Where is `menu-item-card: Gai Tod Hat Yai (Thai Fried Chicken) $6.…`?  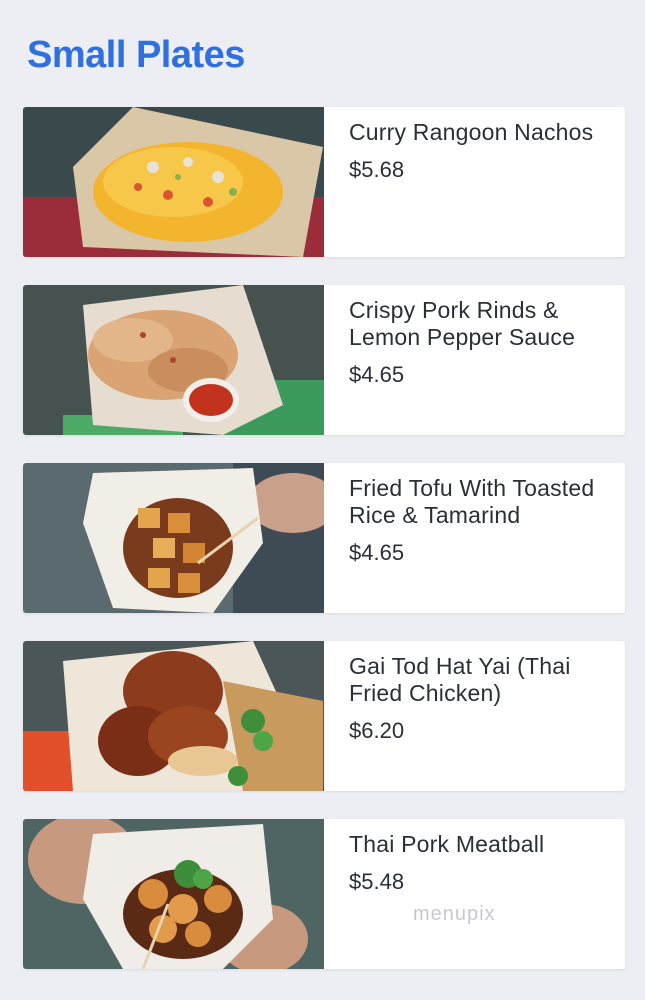
menu-item-card: Gai Tod Hat Yai (Thai Fried Chicken) $6.… is located at coordinates (324, 716).